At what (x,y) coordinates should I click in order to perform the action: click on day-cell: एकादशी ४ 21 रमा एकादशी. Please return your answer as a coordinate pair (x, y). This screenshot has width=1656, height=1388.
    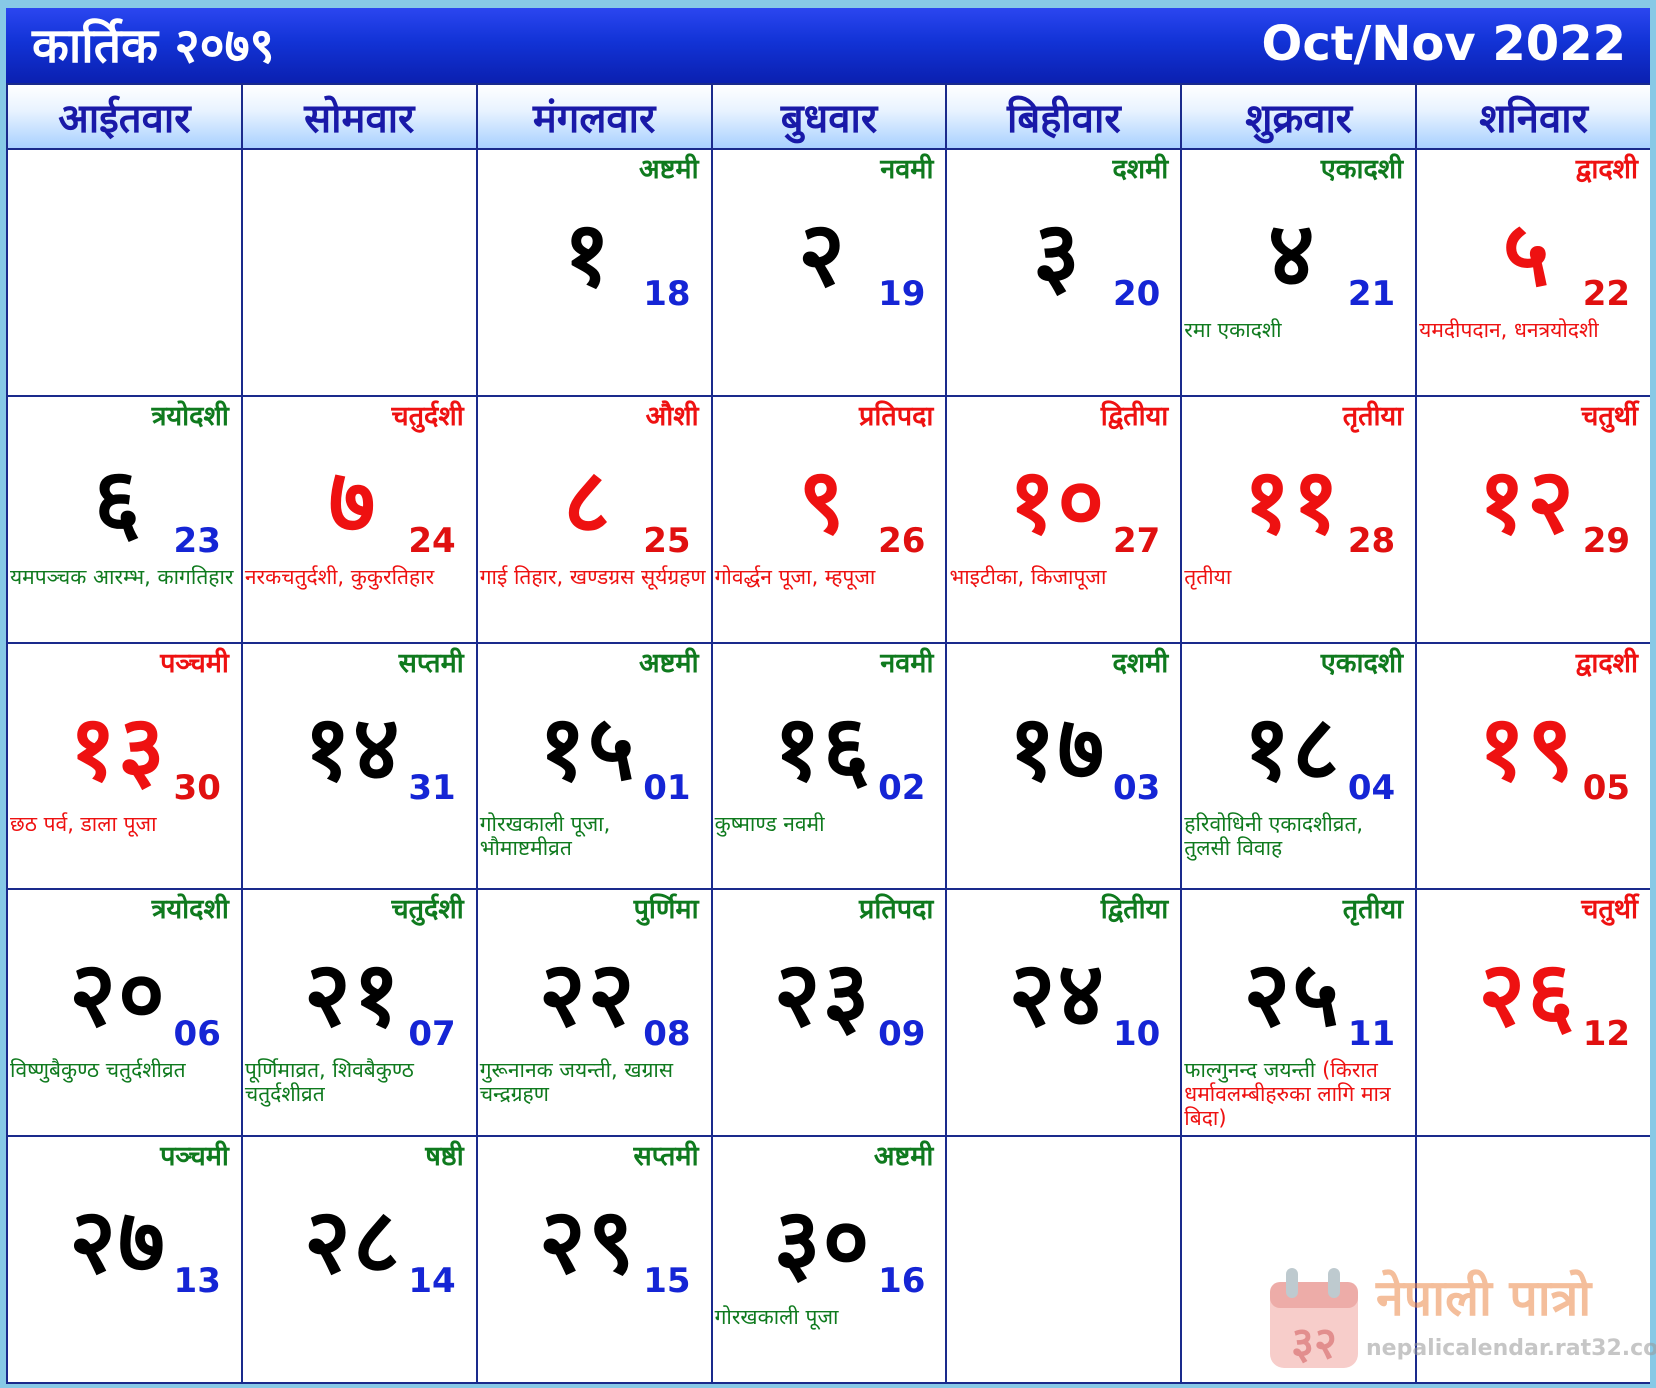
    Looking at the image, I should click on (1299, 272).